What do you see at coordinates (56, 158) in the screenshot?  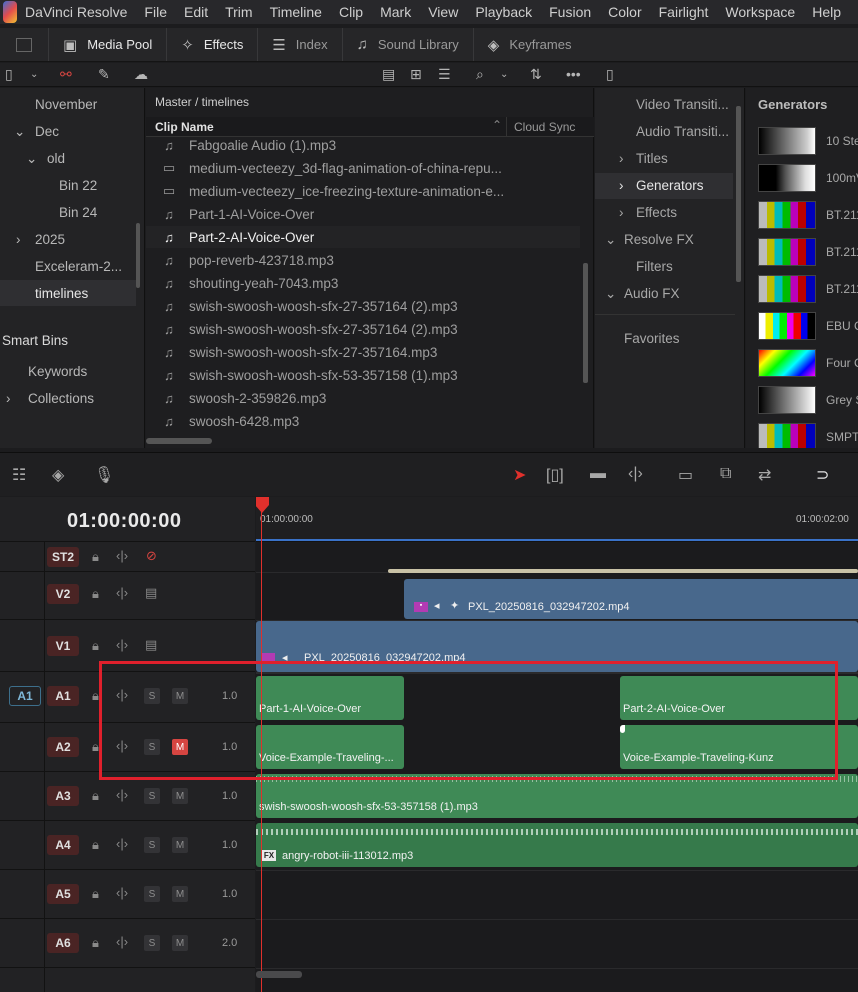 I see `bin-item: old` at bounding box center [56, 158].